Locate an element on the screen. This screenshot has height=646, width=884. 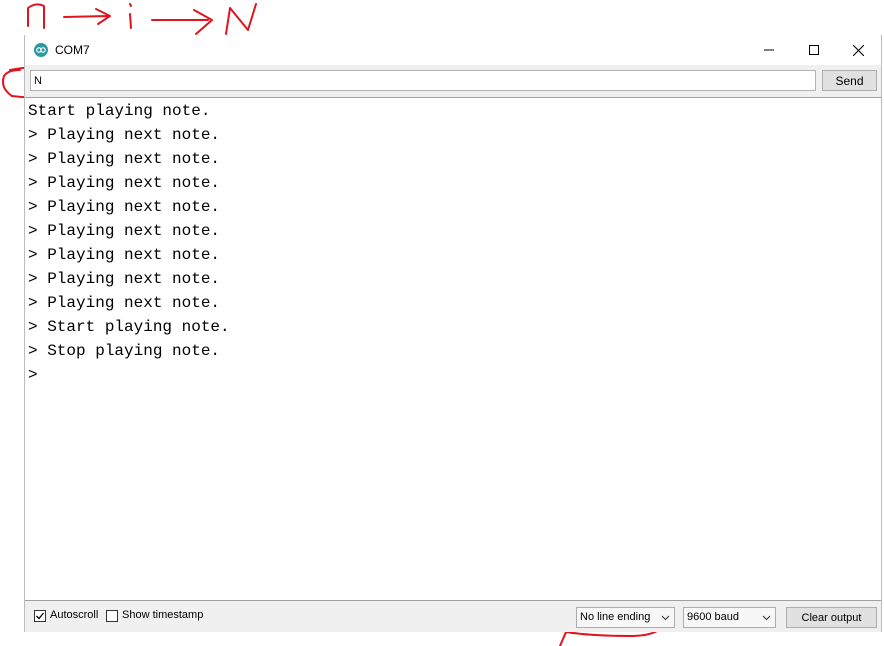
minimize-icon is located at coordinates (768, 50).